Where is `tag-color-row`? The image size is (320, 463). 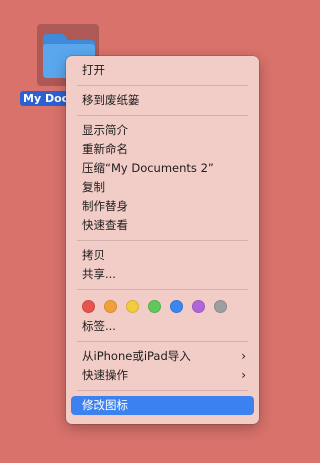 tag-color-row is located at coordinates (162, 306).